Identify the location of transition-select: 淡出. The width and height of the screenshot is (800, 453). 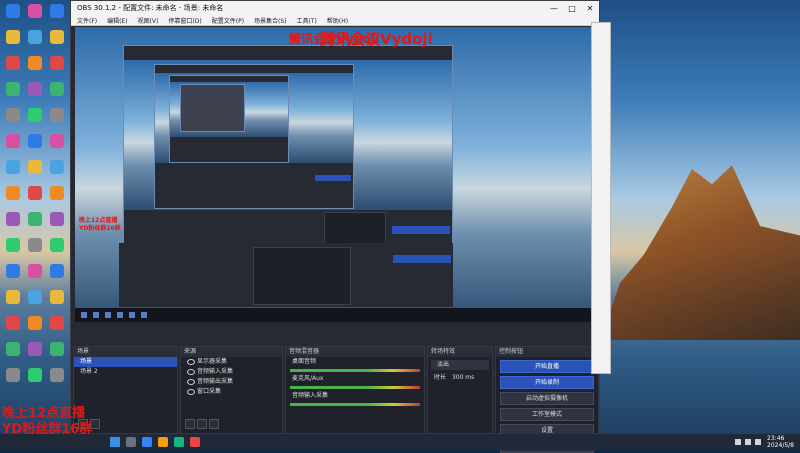
(460, 365).